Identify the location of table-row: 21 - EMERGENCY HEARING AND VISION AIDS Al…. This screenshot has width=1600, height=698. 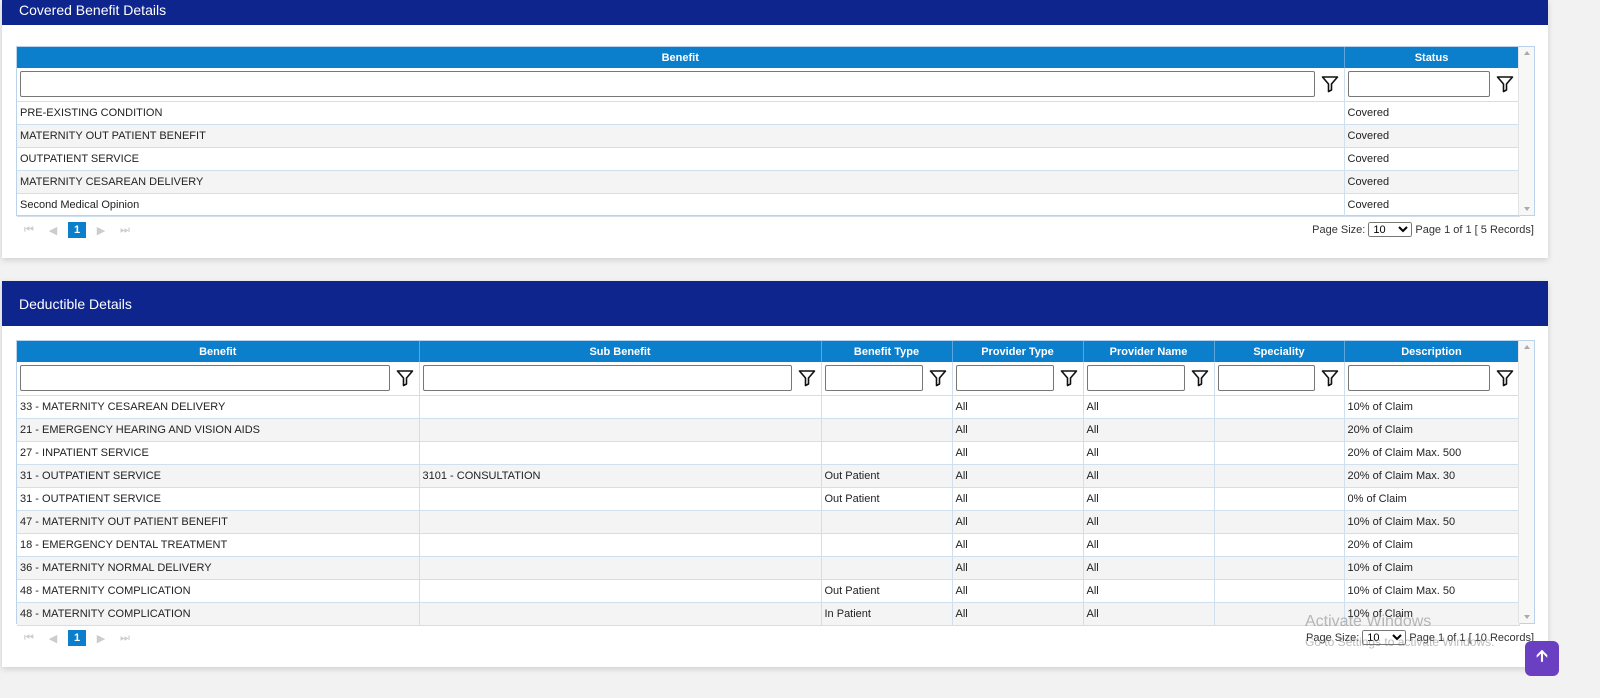
(768, 430).